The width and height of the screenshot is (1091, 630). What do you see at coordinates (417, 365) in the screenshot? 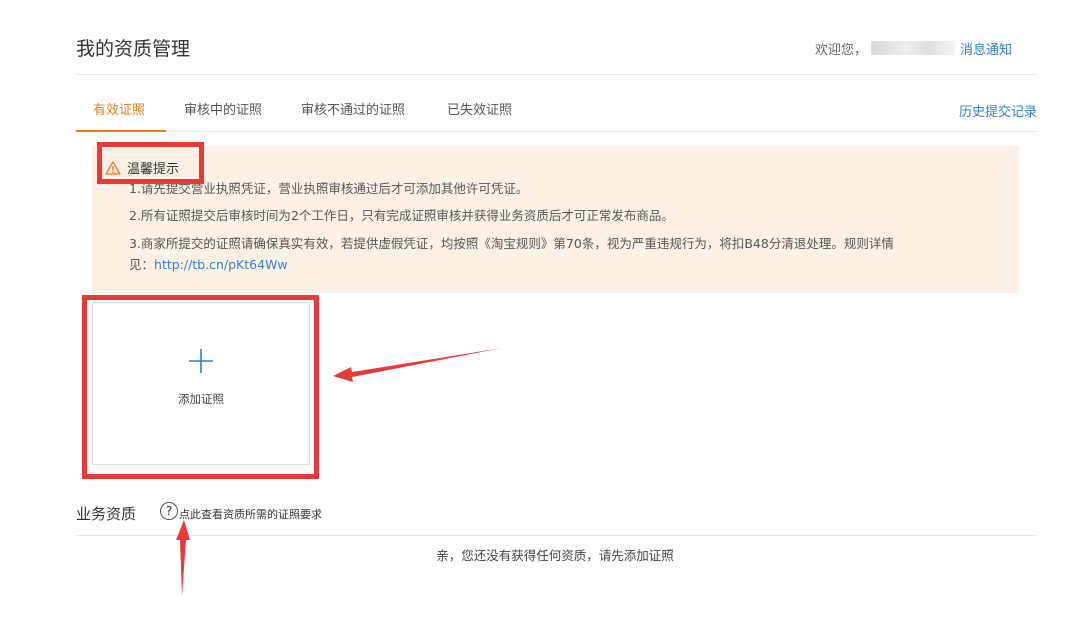
I see `arrow-to-add-card` at bounding box center [417, 365].